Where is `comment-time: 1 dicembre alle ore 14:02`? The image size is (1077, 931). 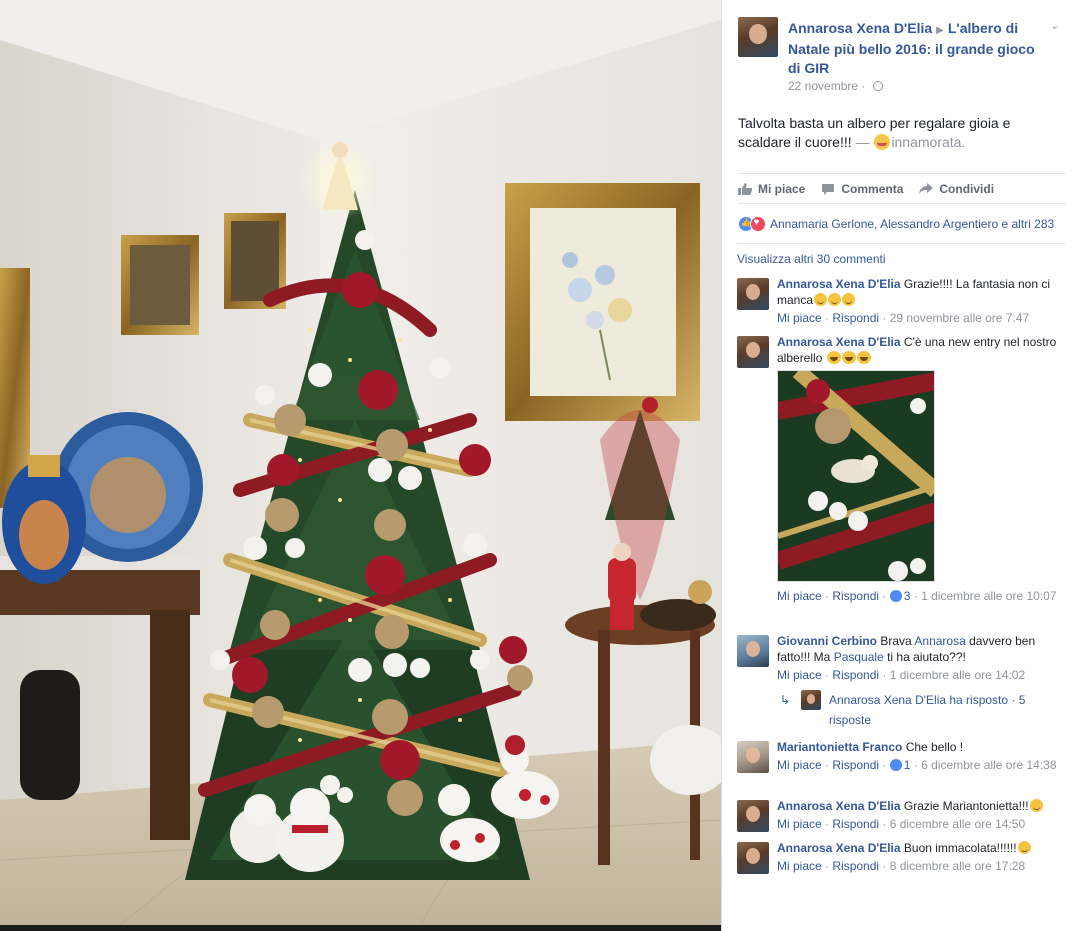
comment-time: 1 dicembre alle ore 14:02 is located at coordinates (957, 675).